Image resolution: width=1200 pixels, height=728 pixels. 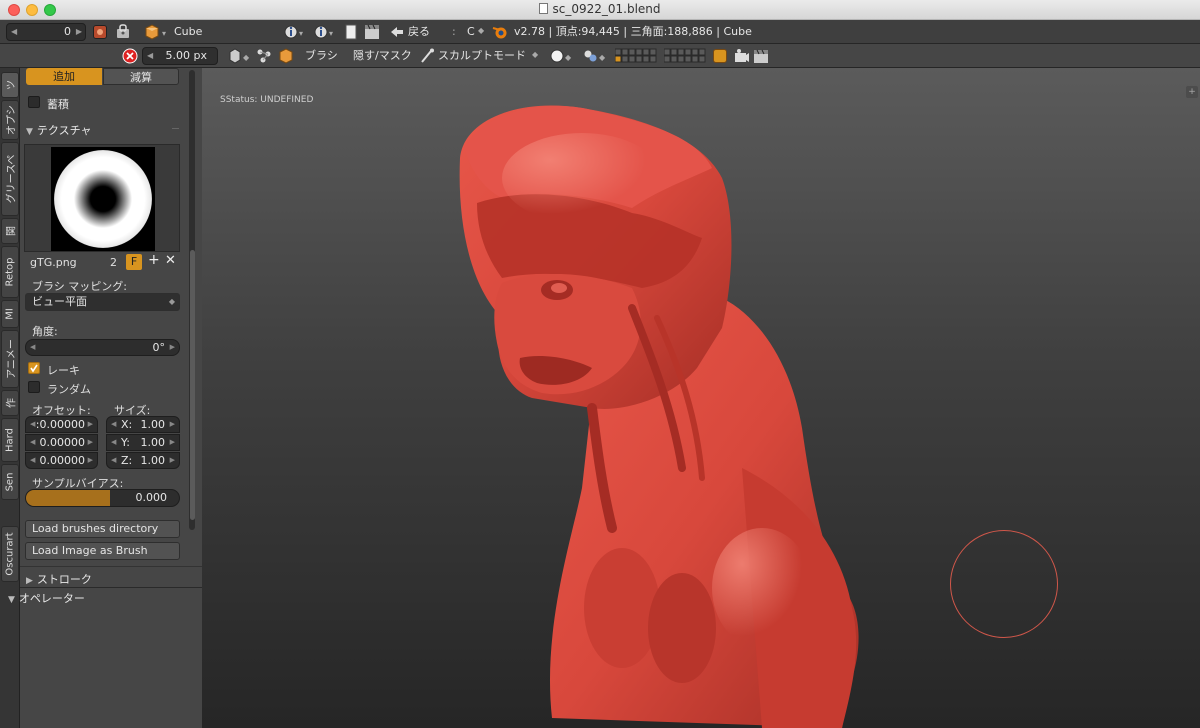 What do you see at coordinates (351, 32) in the screenshot?
I see `page-icon` at bounding box center [351, 32].